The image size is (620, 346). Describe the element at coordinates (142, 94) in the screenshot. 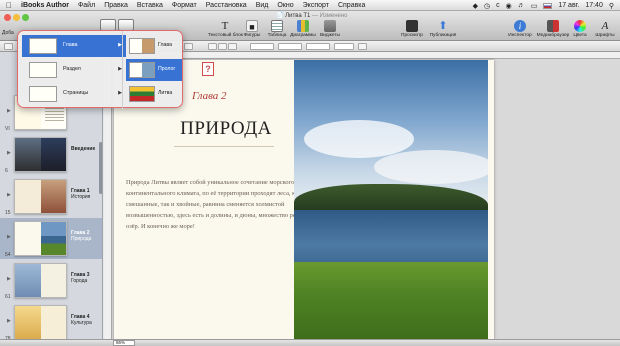

I see `lithuania-layout-thumbnail` at that location.